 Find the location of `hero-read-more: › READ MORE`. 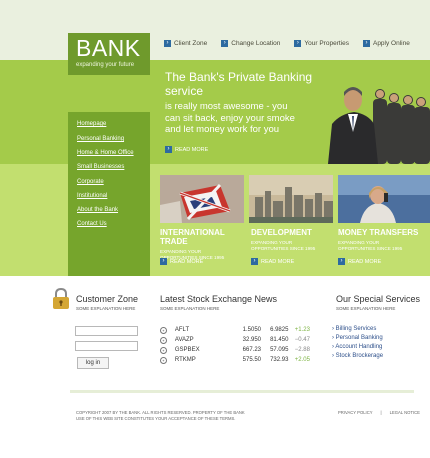

hero-read-more: › READ MORE is located at coordinates (186, 149).